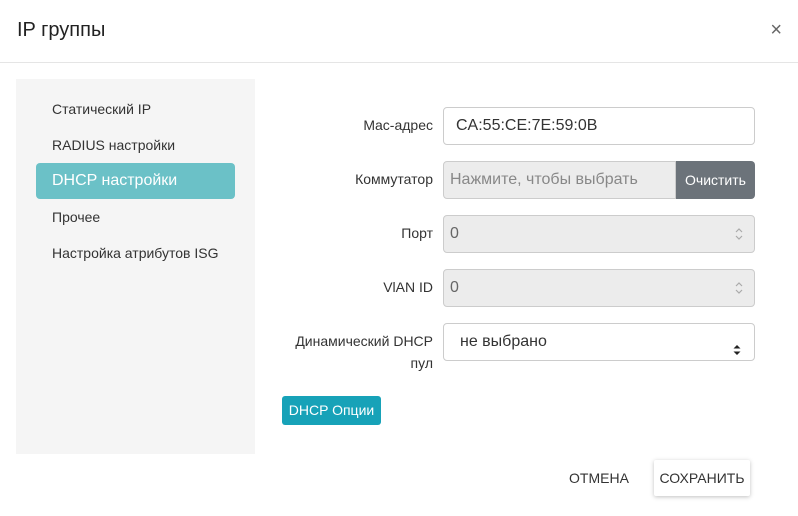 Image resolution: width=798 pixels, height=516 pixels. I want to click on port-input: 0, so click(599, 234).